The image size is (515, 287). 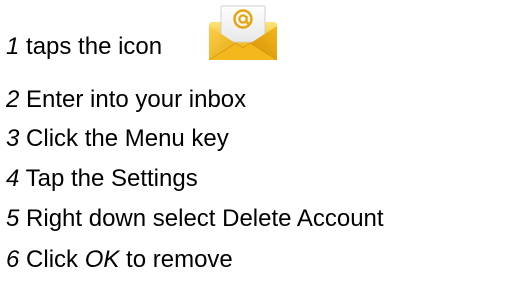 I want to click on step-number: 5, so click(x=13, y=218).